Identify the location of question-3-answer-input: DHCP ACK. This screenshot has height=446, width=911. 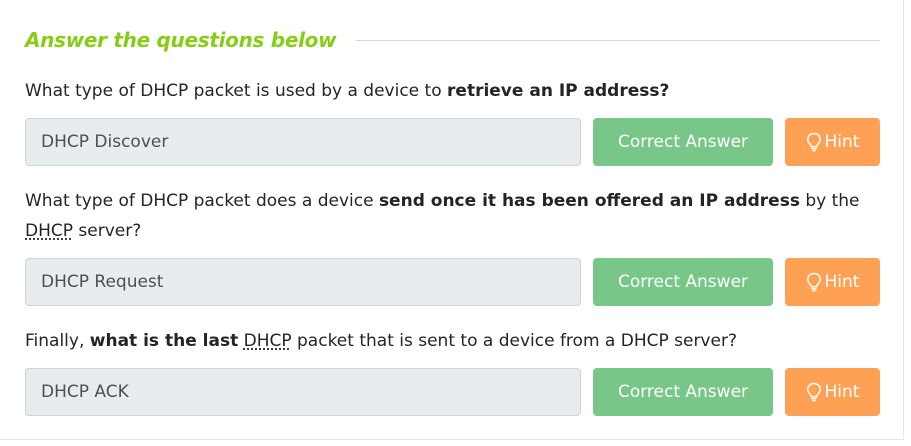
(303, 392).